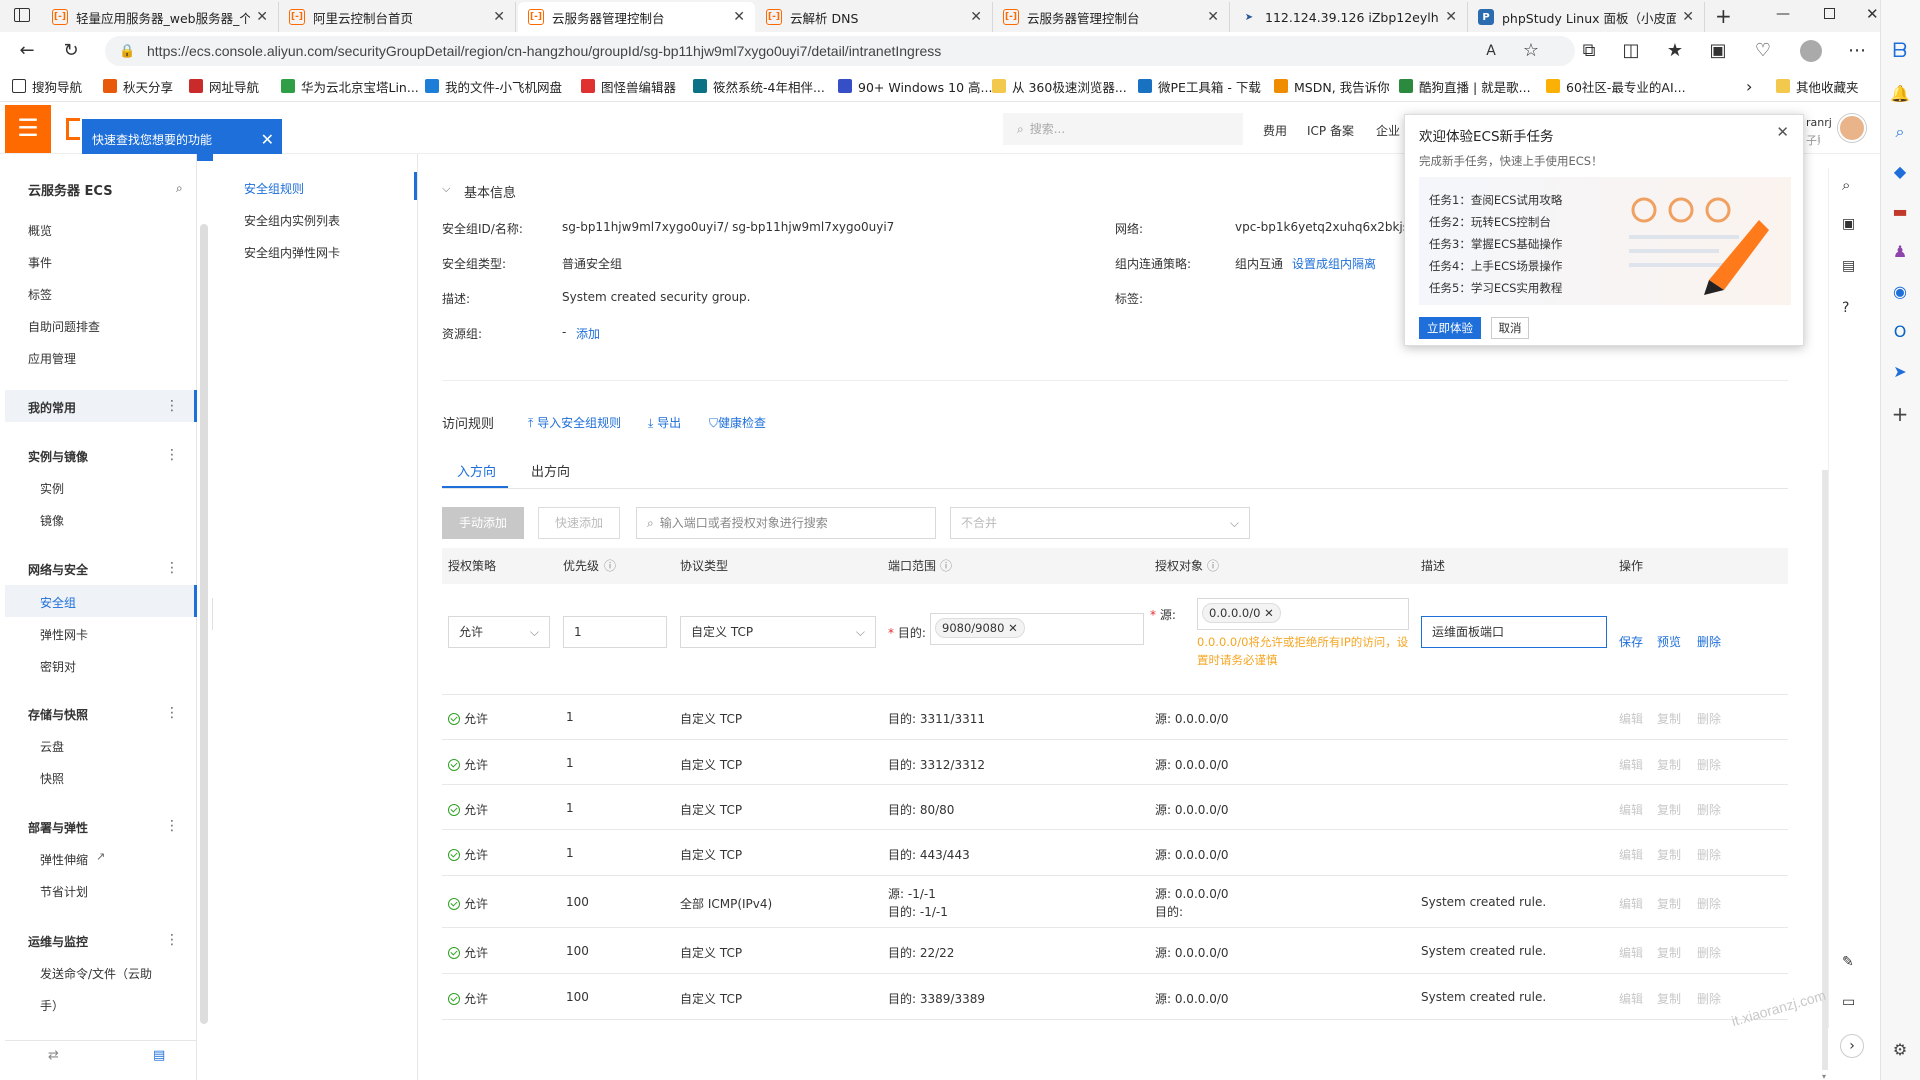 This screenshot has height=1080, width=1920. I want to click on subnav-eni: 安全组内弹性网卡, so click(292, 252).